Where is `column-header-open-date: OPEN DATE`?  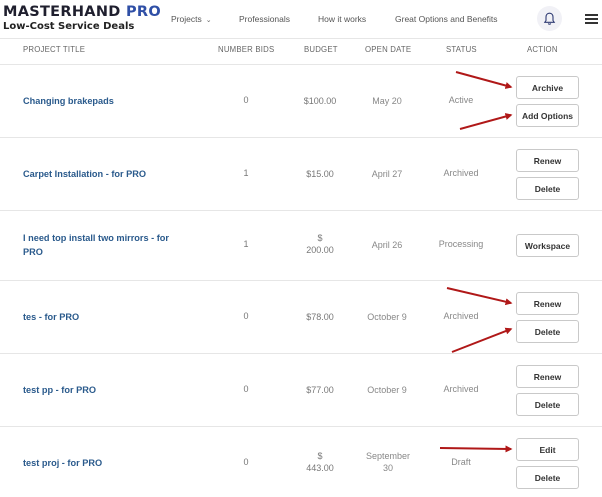
column-header-open-date: OPEN DATE is located at coordinates (388, 49).